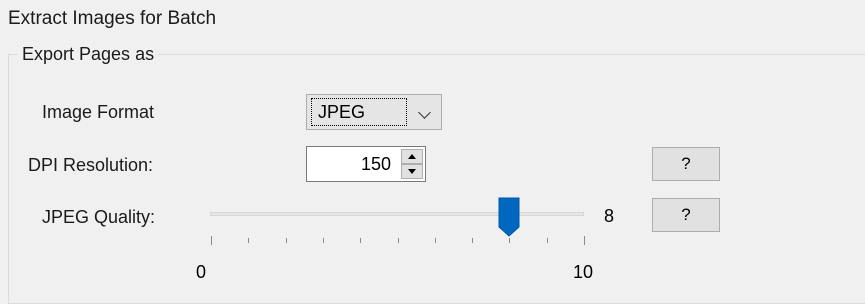  I want to click on image-format-selected-value: JPEG, so click(359, 112).